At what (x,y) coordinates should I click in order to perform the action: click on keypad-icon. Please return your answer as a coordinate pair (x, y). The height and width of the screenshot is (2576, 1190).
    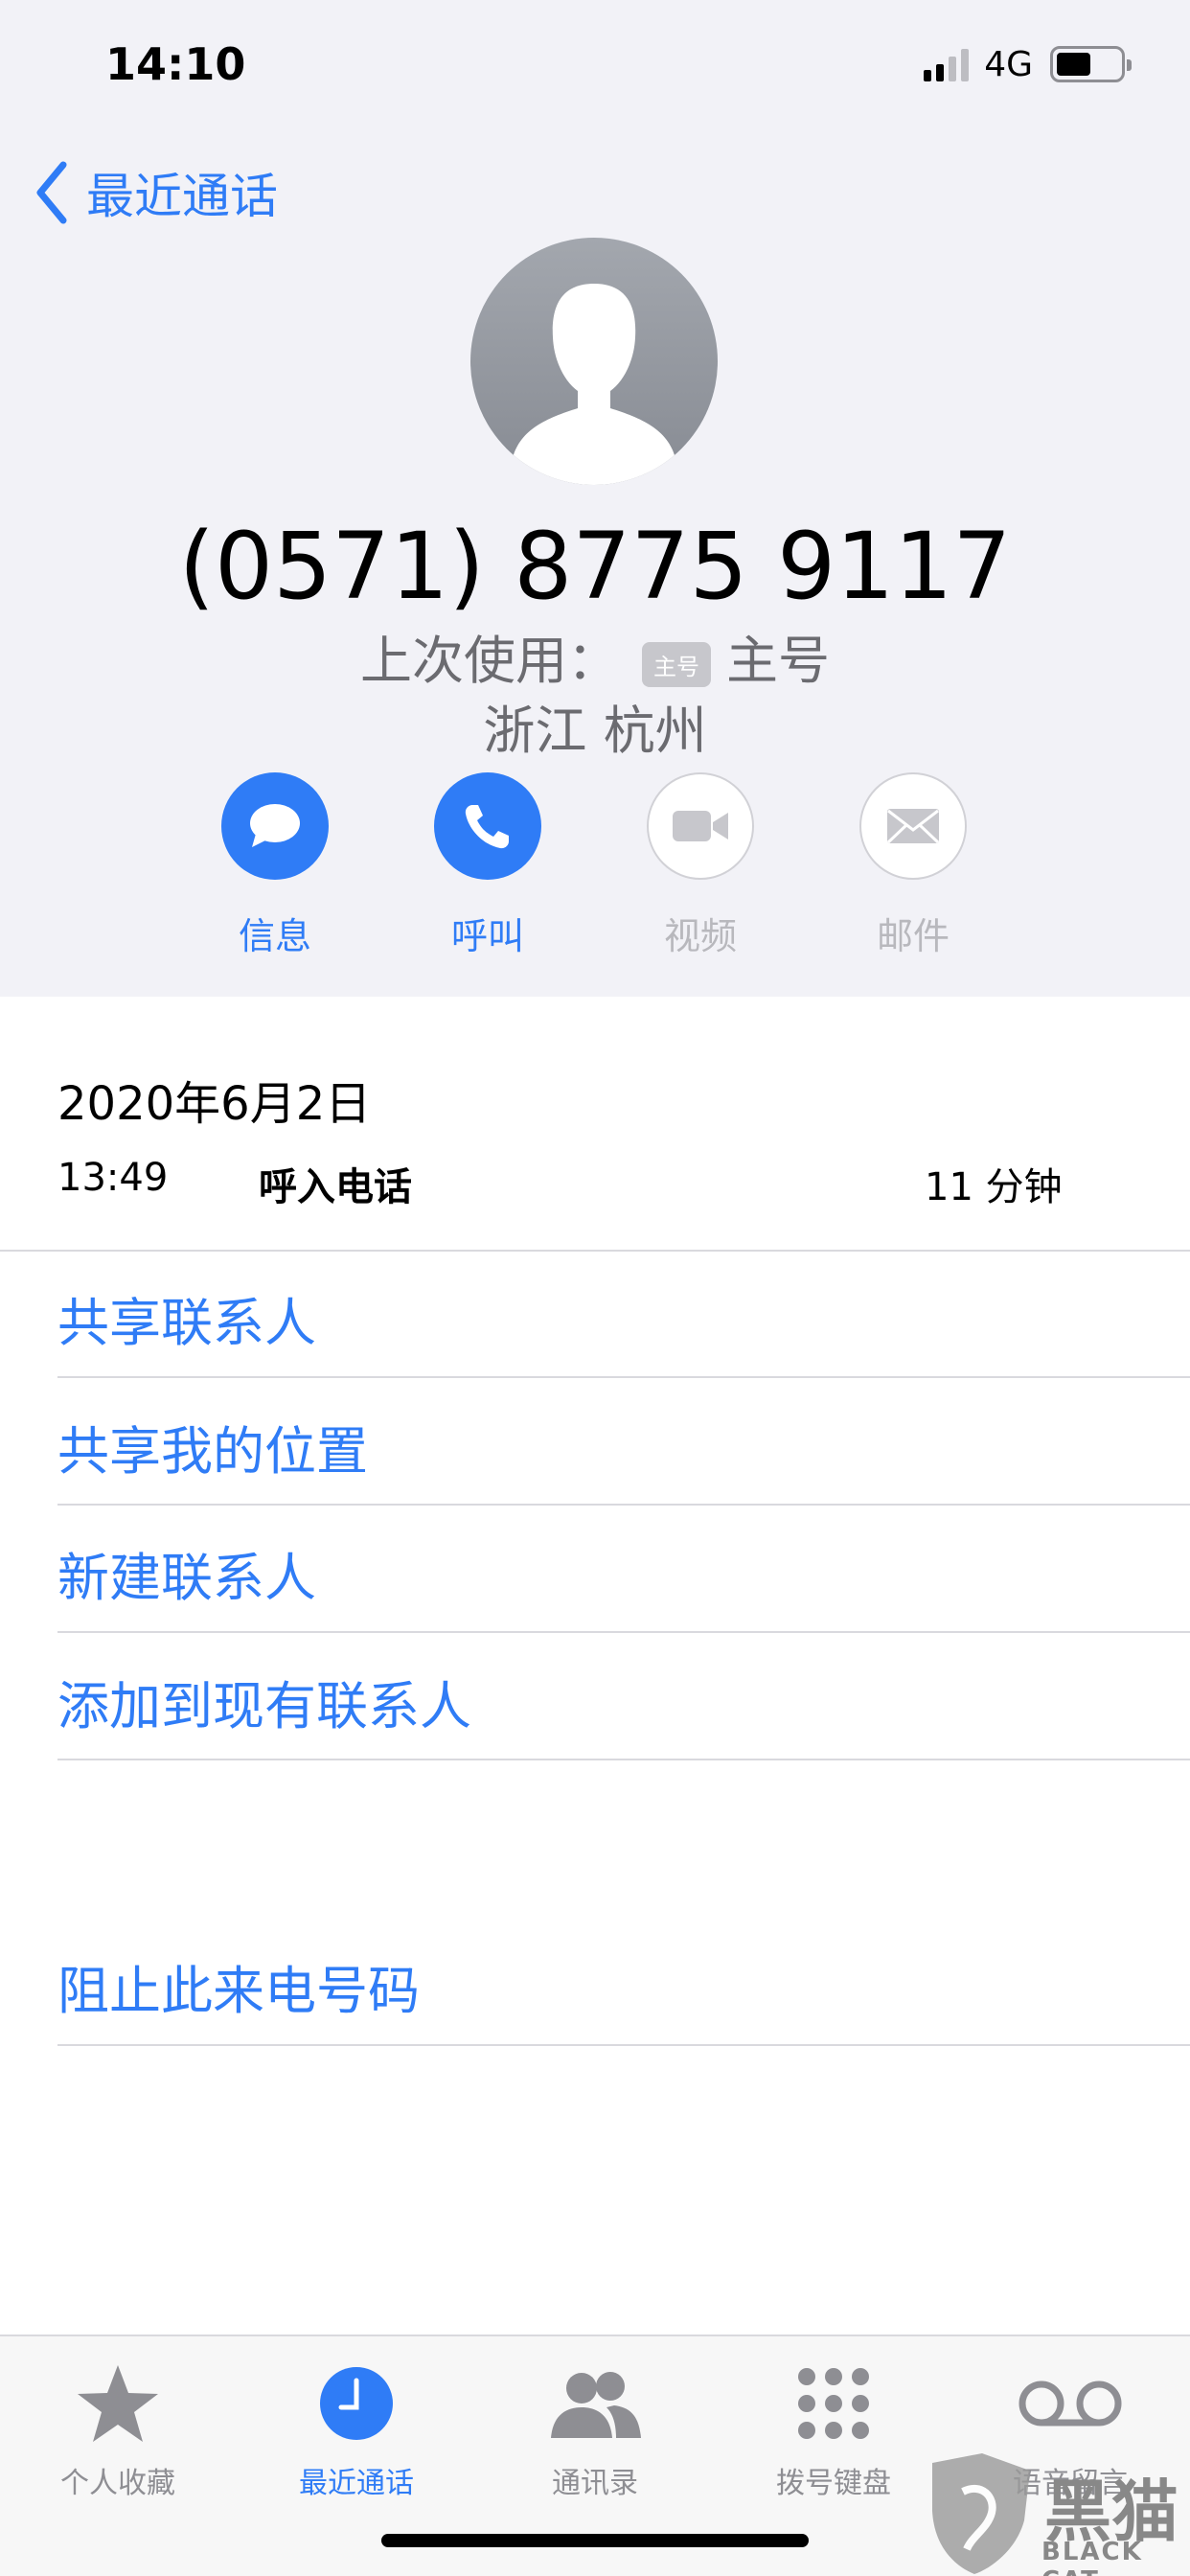
    Looking at the image, I should click on (834, 2403).